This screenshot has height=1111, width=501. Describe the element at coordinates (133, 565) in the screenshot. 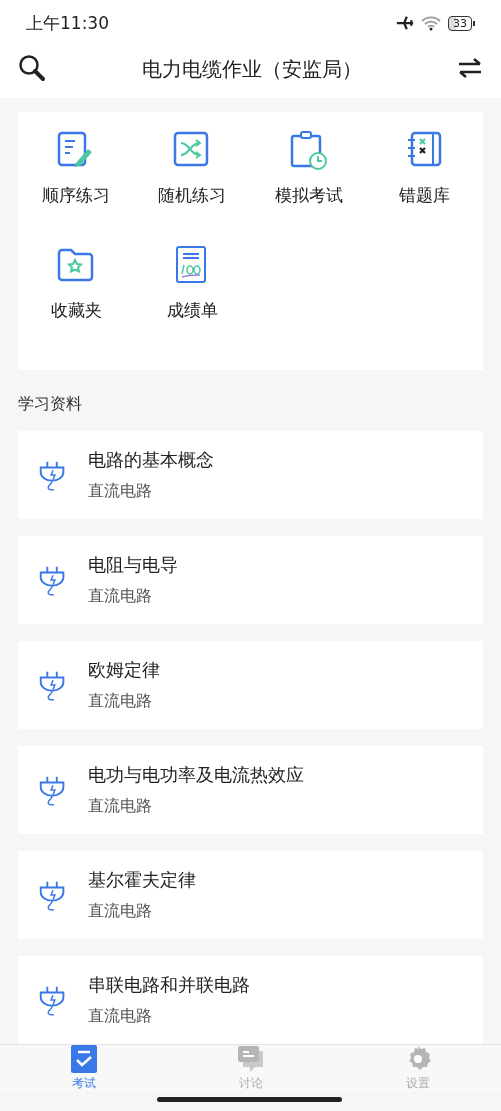

I see `material-title: 电阻与电导` at that location.